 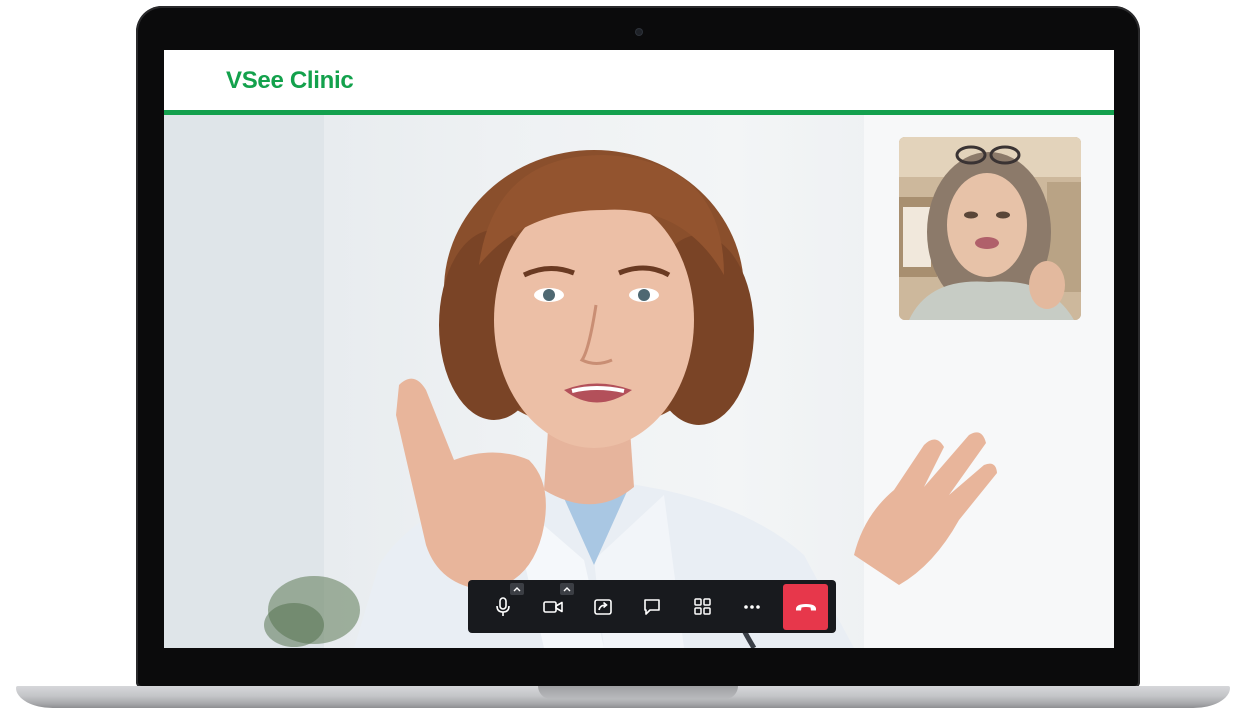 I want to click on layout-button, so click(x=702, y=606).